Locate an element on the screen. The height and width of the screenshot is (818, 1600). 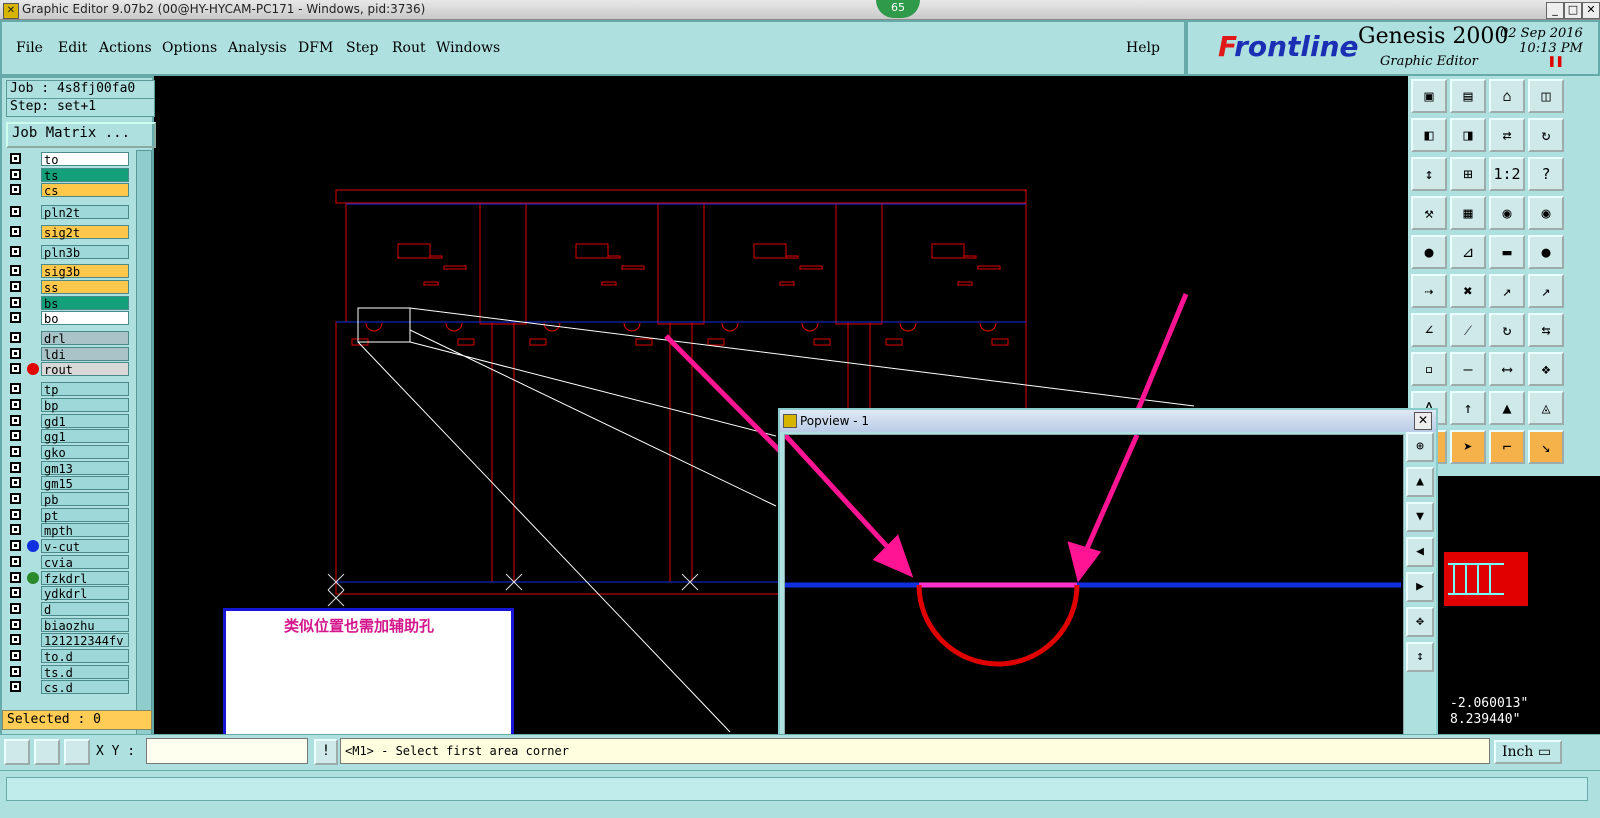
ruler-icon: ▬ is located at coordinates (1507, 252).